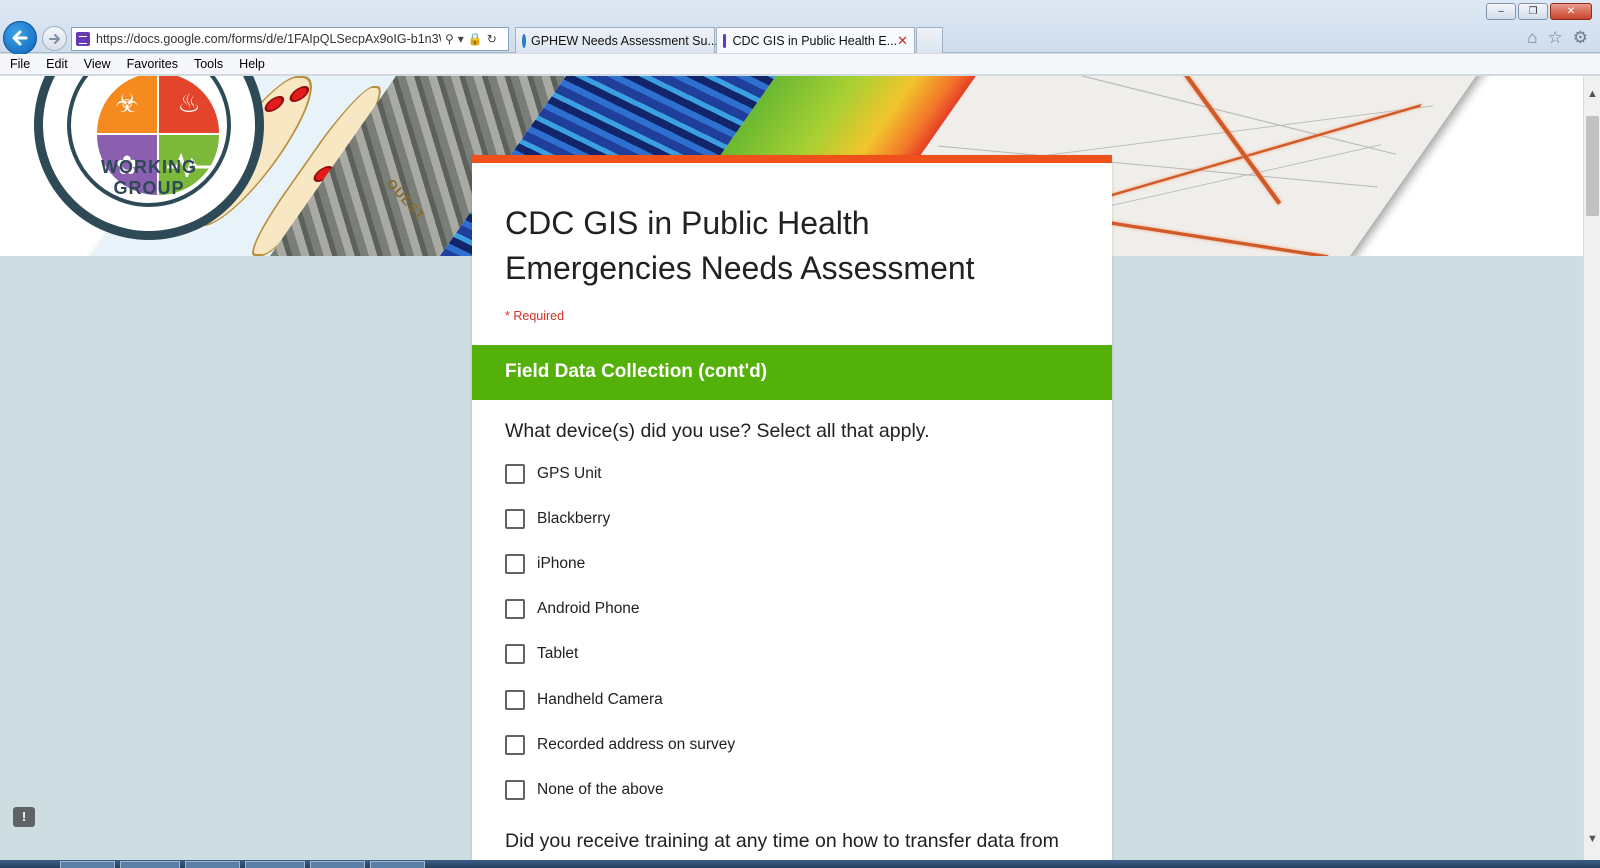 The image size is (1600, 868). Describe the element at coordinates (785, 518) in the screenshot. I see `option-blackberry: Blackberry` at that location.